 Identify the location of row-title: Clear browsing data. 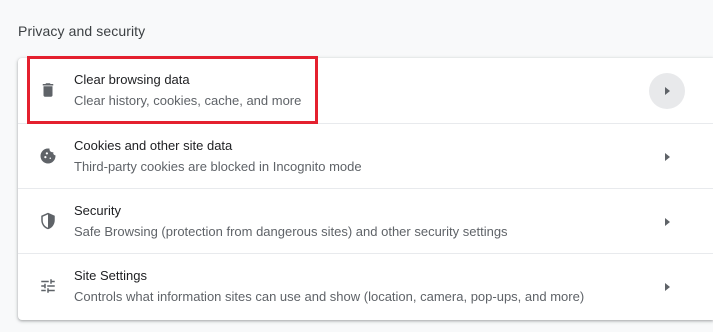
(132, 79).